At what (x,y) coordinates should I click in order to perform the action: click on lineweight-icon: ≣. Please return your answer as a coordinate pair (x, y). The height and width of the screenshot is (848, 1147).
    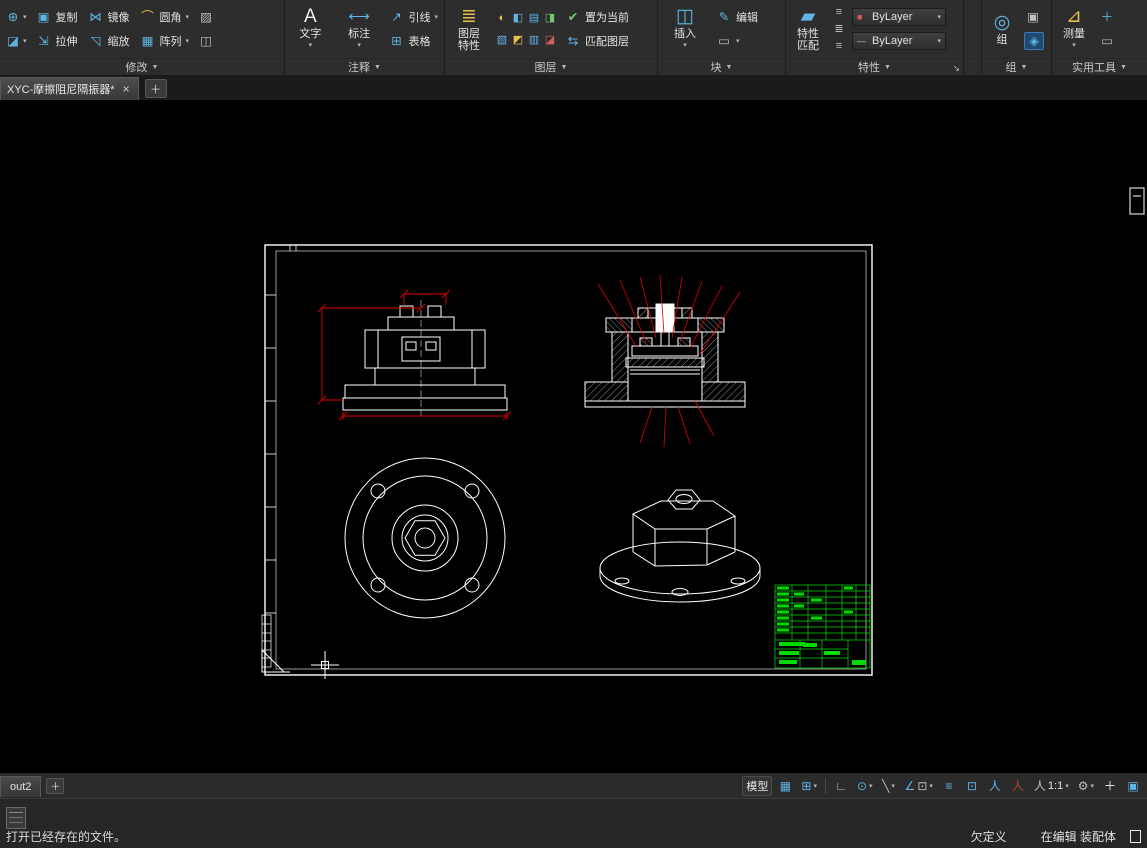
    Looking at the image, I should click on (839, 29).